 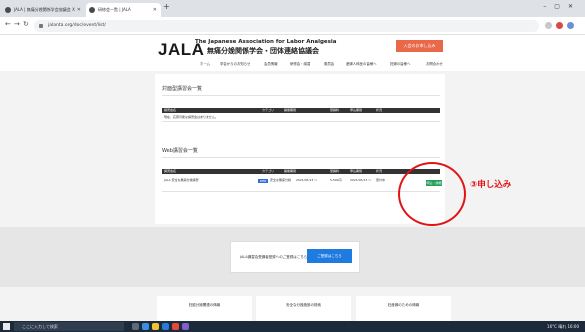 I want to click on footer-card: 妊産婦のための情報, so click(x=403, y=308).